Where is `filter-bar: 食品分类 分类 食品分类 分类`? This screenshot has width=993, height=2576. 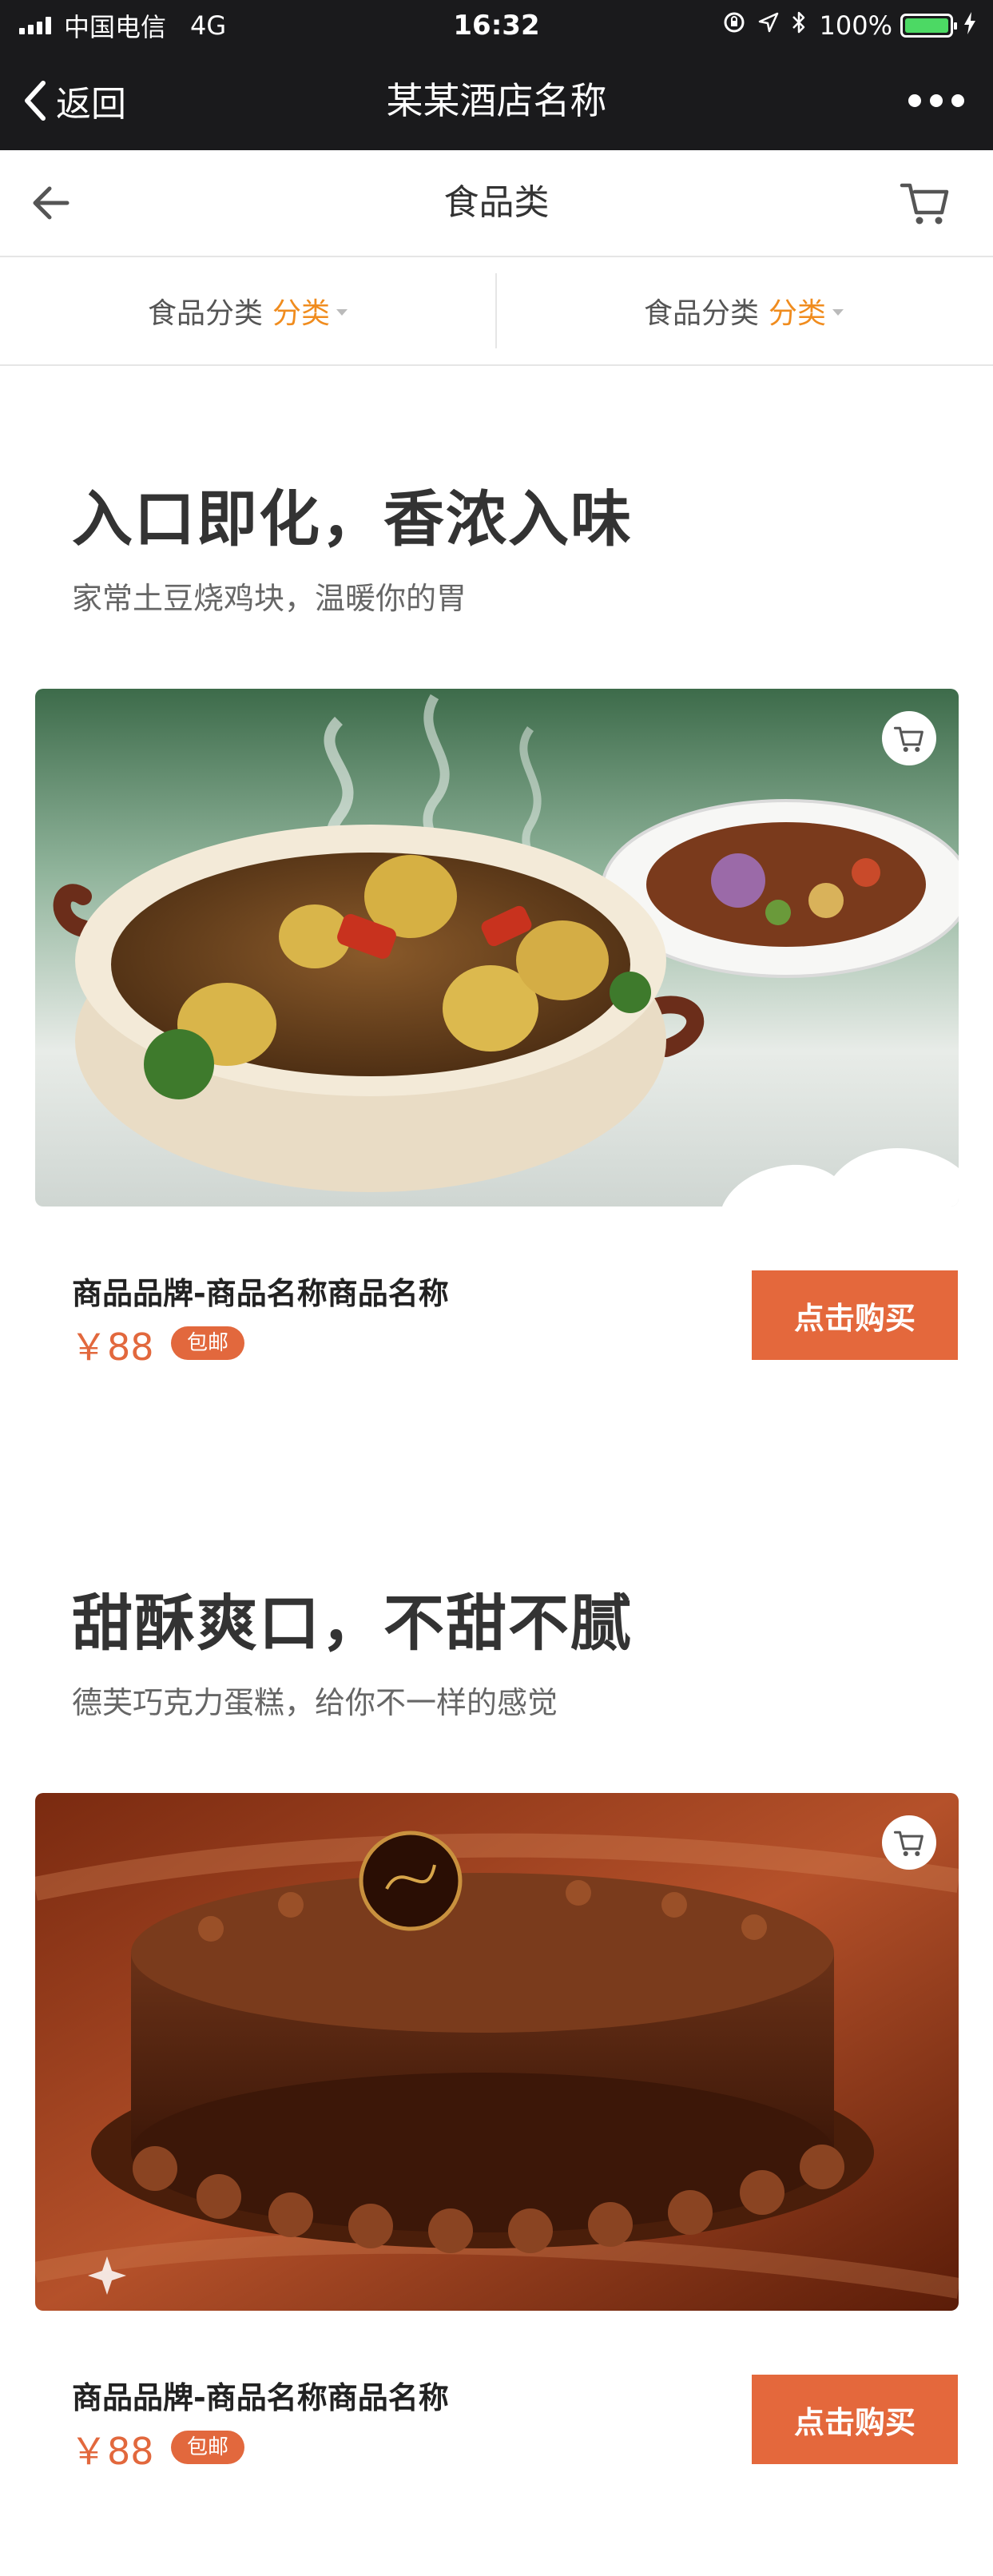 filter-bar: 食品分类 分类 食品分类 分类 is located at coordinates (496, 311).